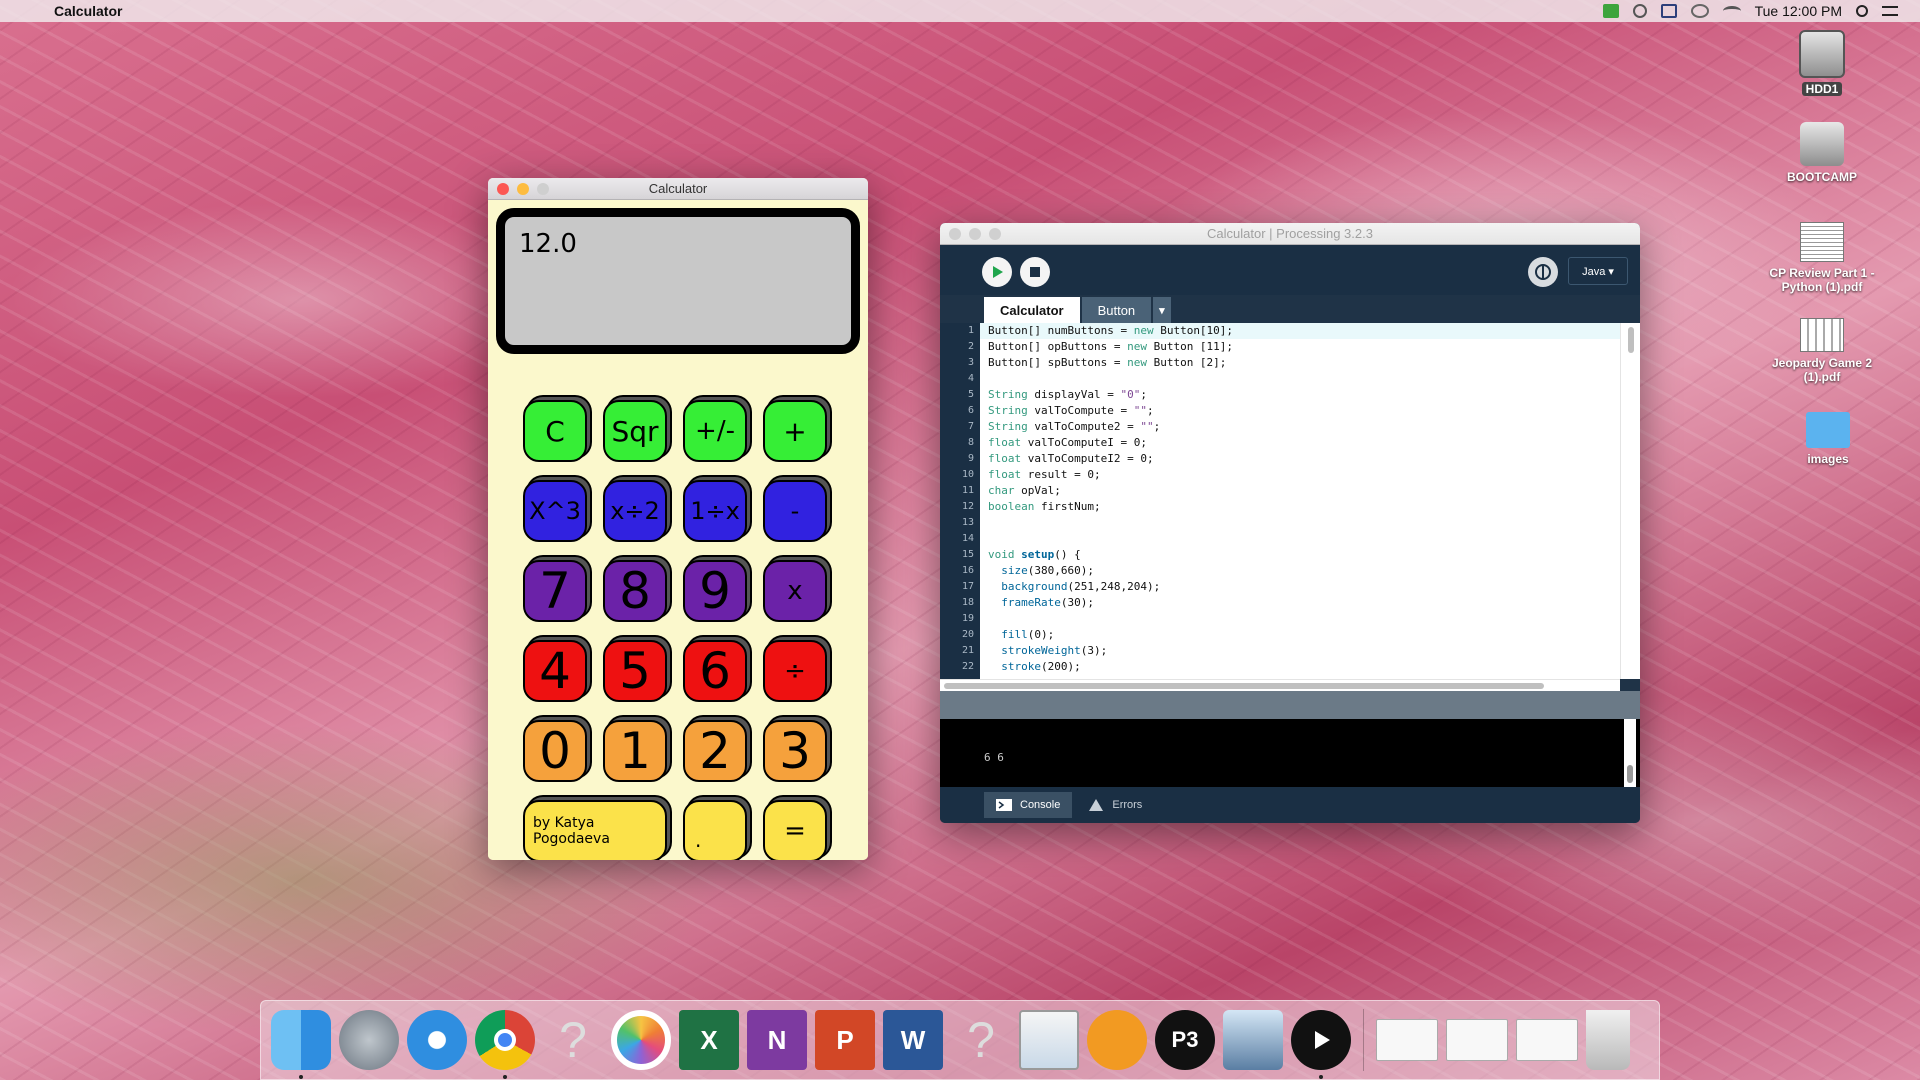  Describe the element at coordinates (845, 1040) in the screenshot. I see `powerpoint-icon: P` at that location.